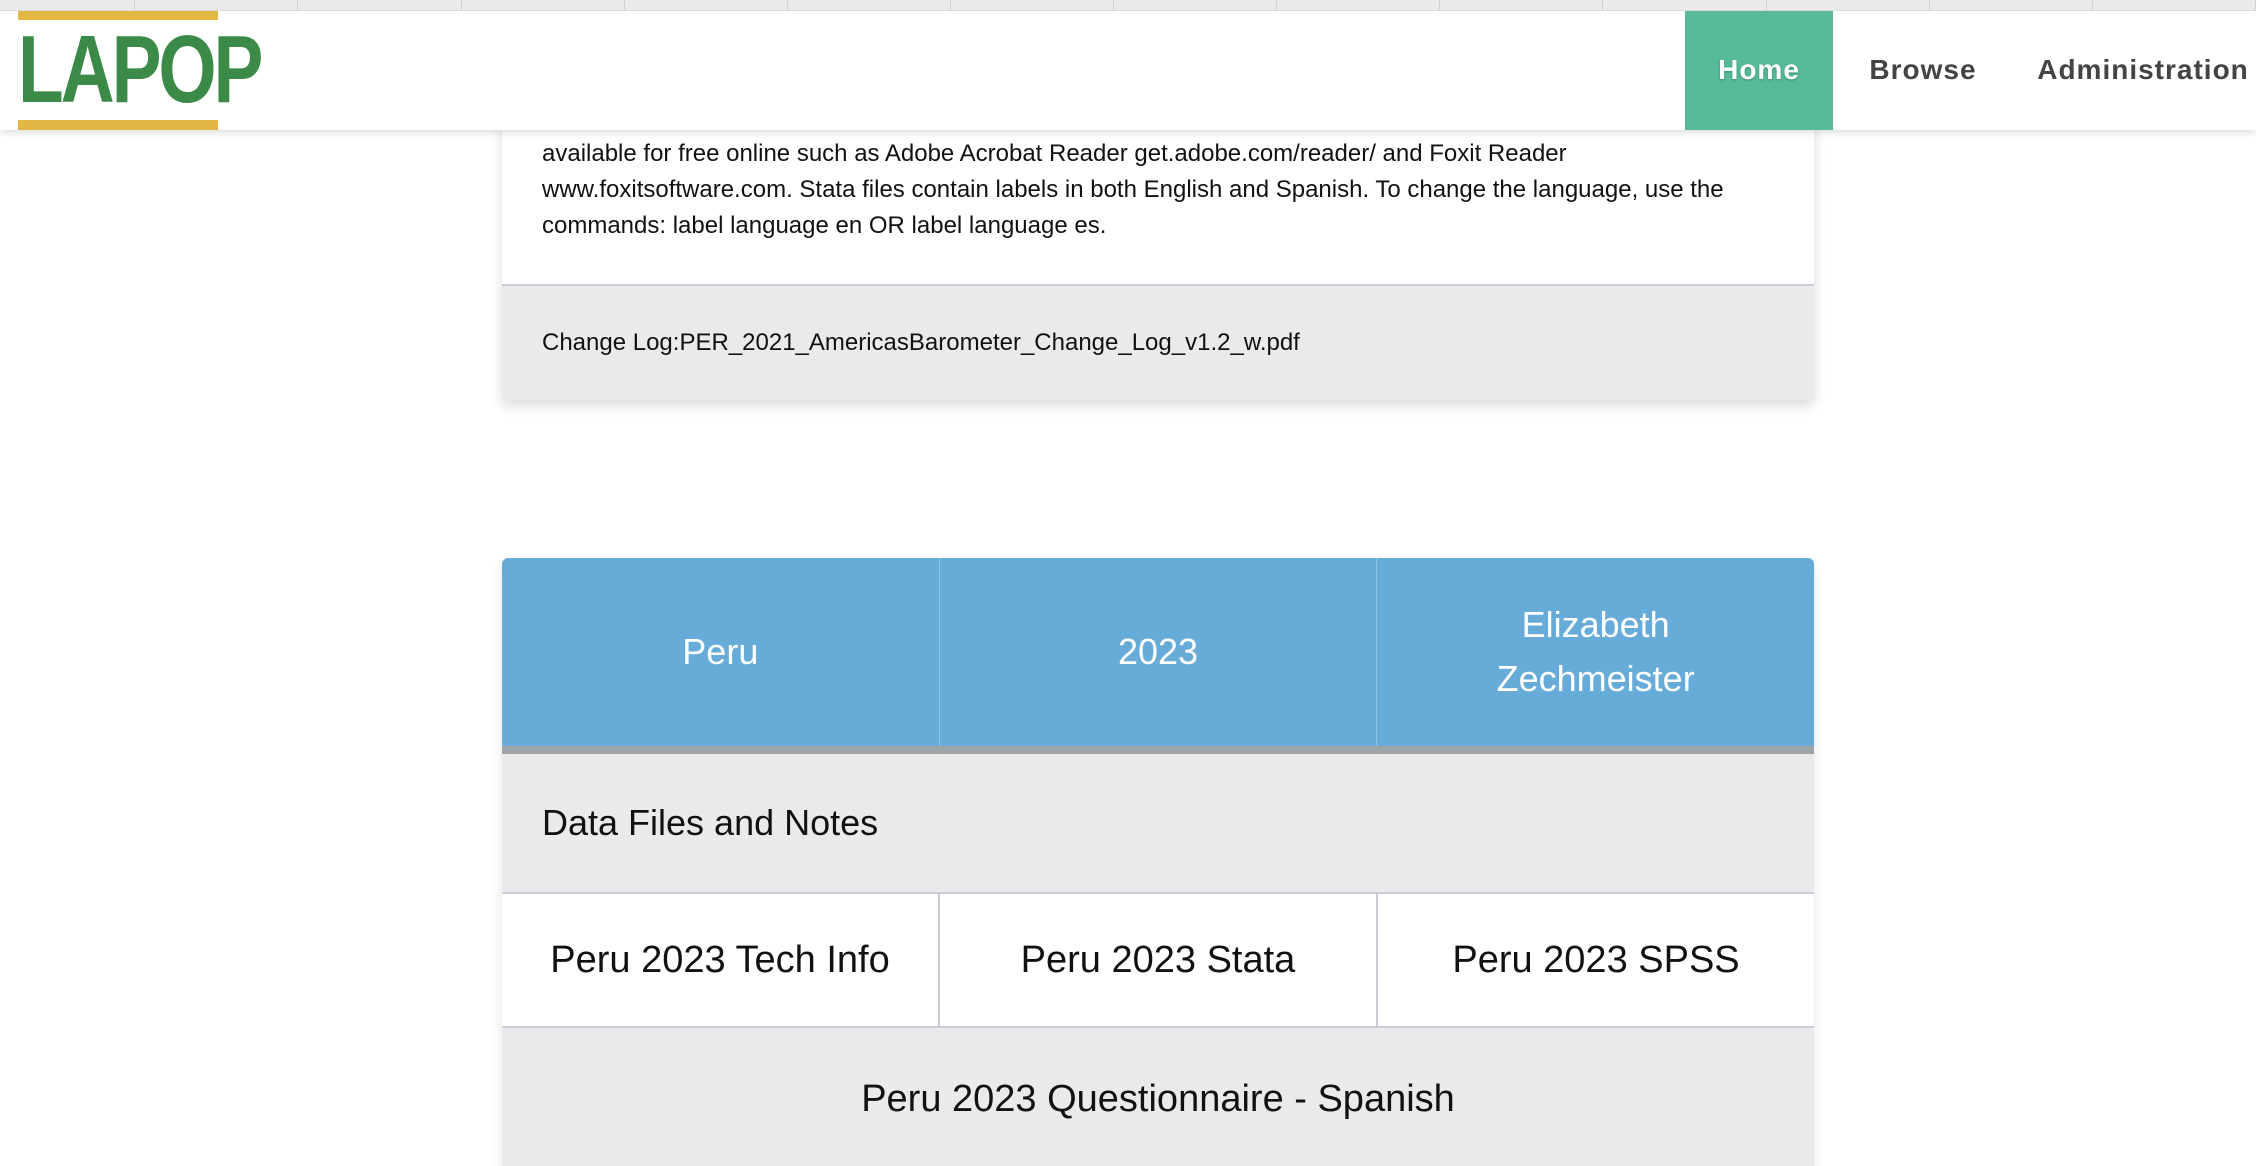  I want to click on main-nav: Home Browse Administration, so click(1970, 70).